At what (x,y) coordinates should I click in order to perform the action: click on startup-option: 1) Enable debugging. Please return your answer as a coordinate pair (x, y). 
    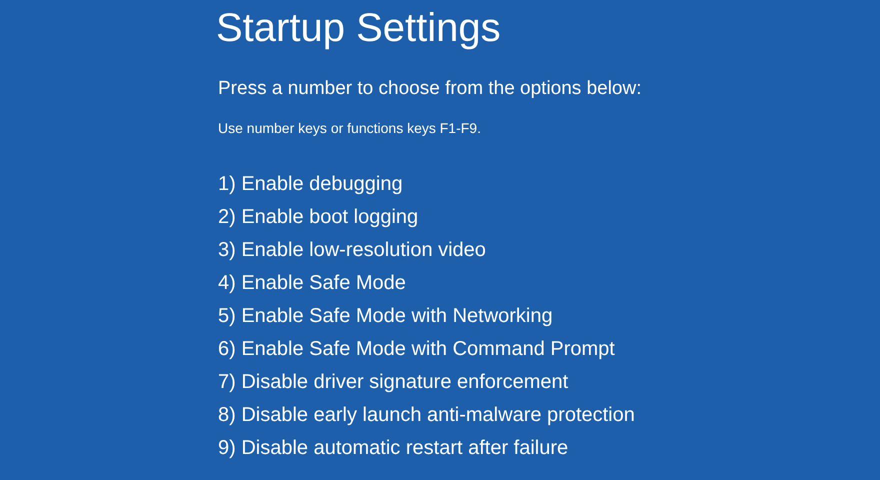
    Looking at the image, I should click on (549, 184).